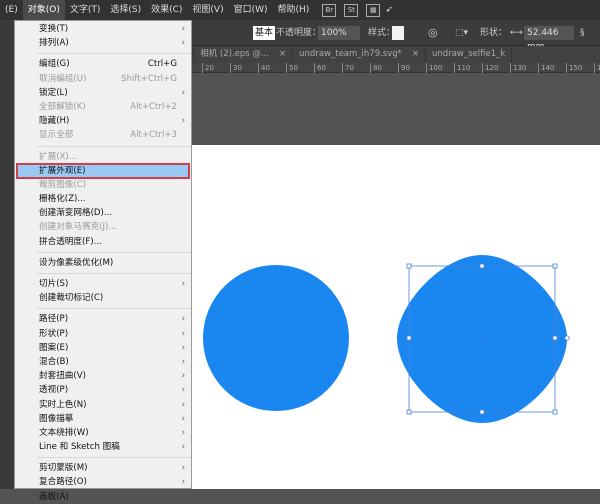 This screenshot has height=504, width=600. Describe the element at coordinates (339, 33) in the screenshot. I see `opacity-input: 100%` at that location.